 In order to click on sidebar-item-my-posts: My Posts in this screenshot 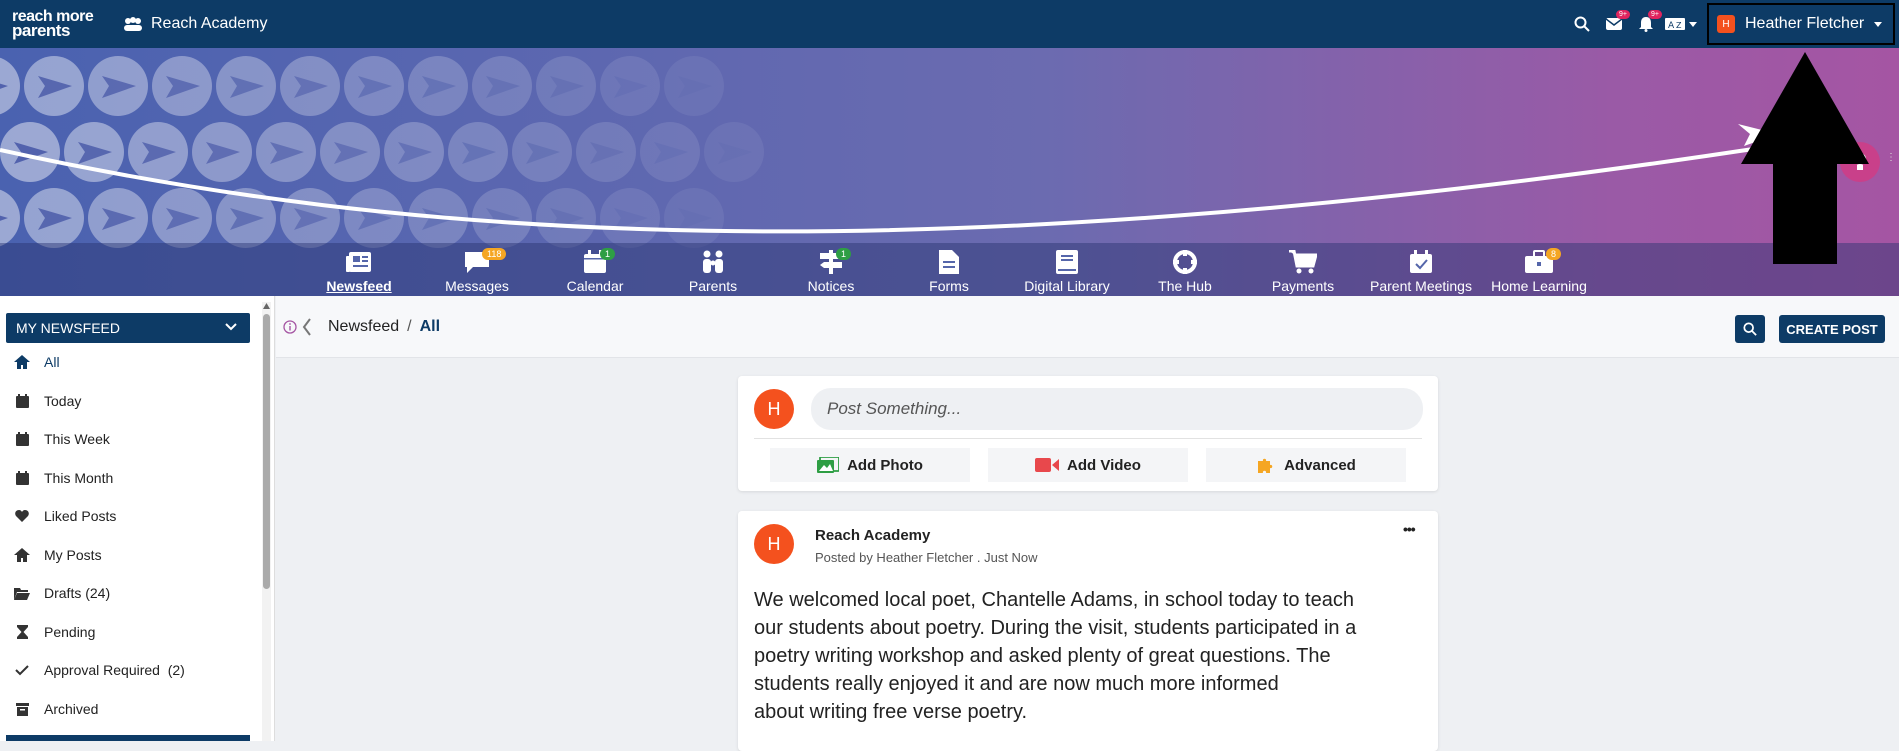, I will do `click(58, 555)`.